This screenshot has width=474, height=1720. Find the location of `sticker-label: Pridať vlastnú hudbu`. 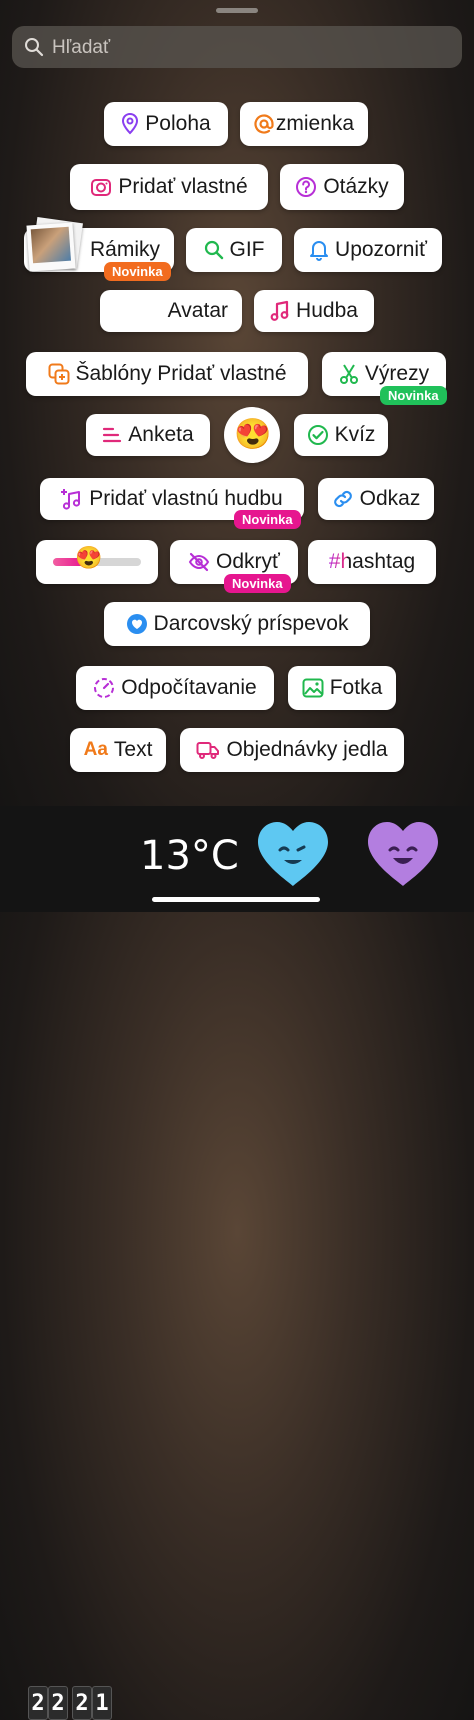

sticker-label: Pridať vlastnú hudbu is located at coordinates (186, 498).